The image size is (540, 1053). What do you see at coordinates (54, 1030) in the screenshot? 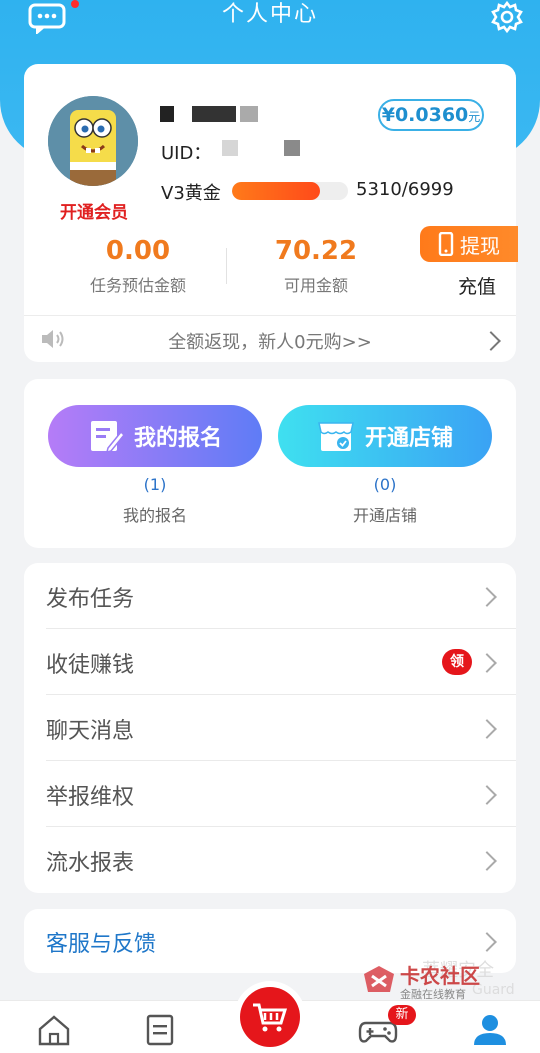
I see `home-icon` at bounding box center [54, 1030].